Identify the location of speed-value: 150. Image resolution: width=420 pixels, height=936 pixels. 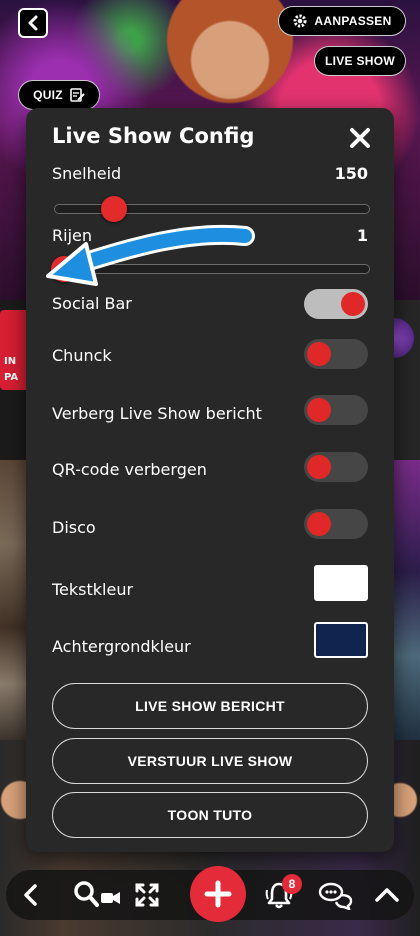
(351, 173).